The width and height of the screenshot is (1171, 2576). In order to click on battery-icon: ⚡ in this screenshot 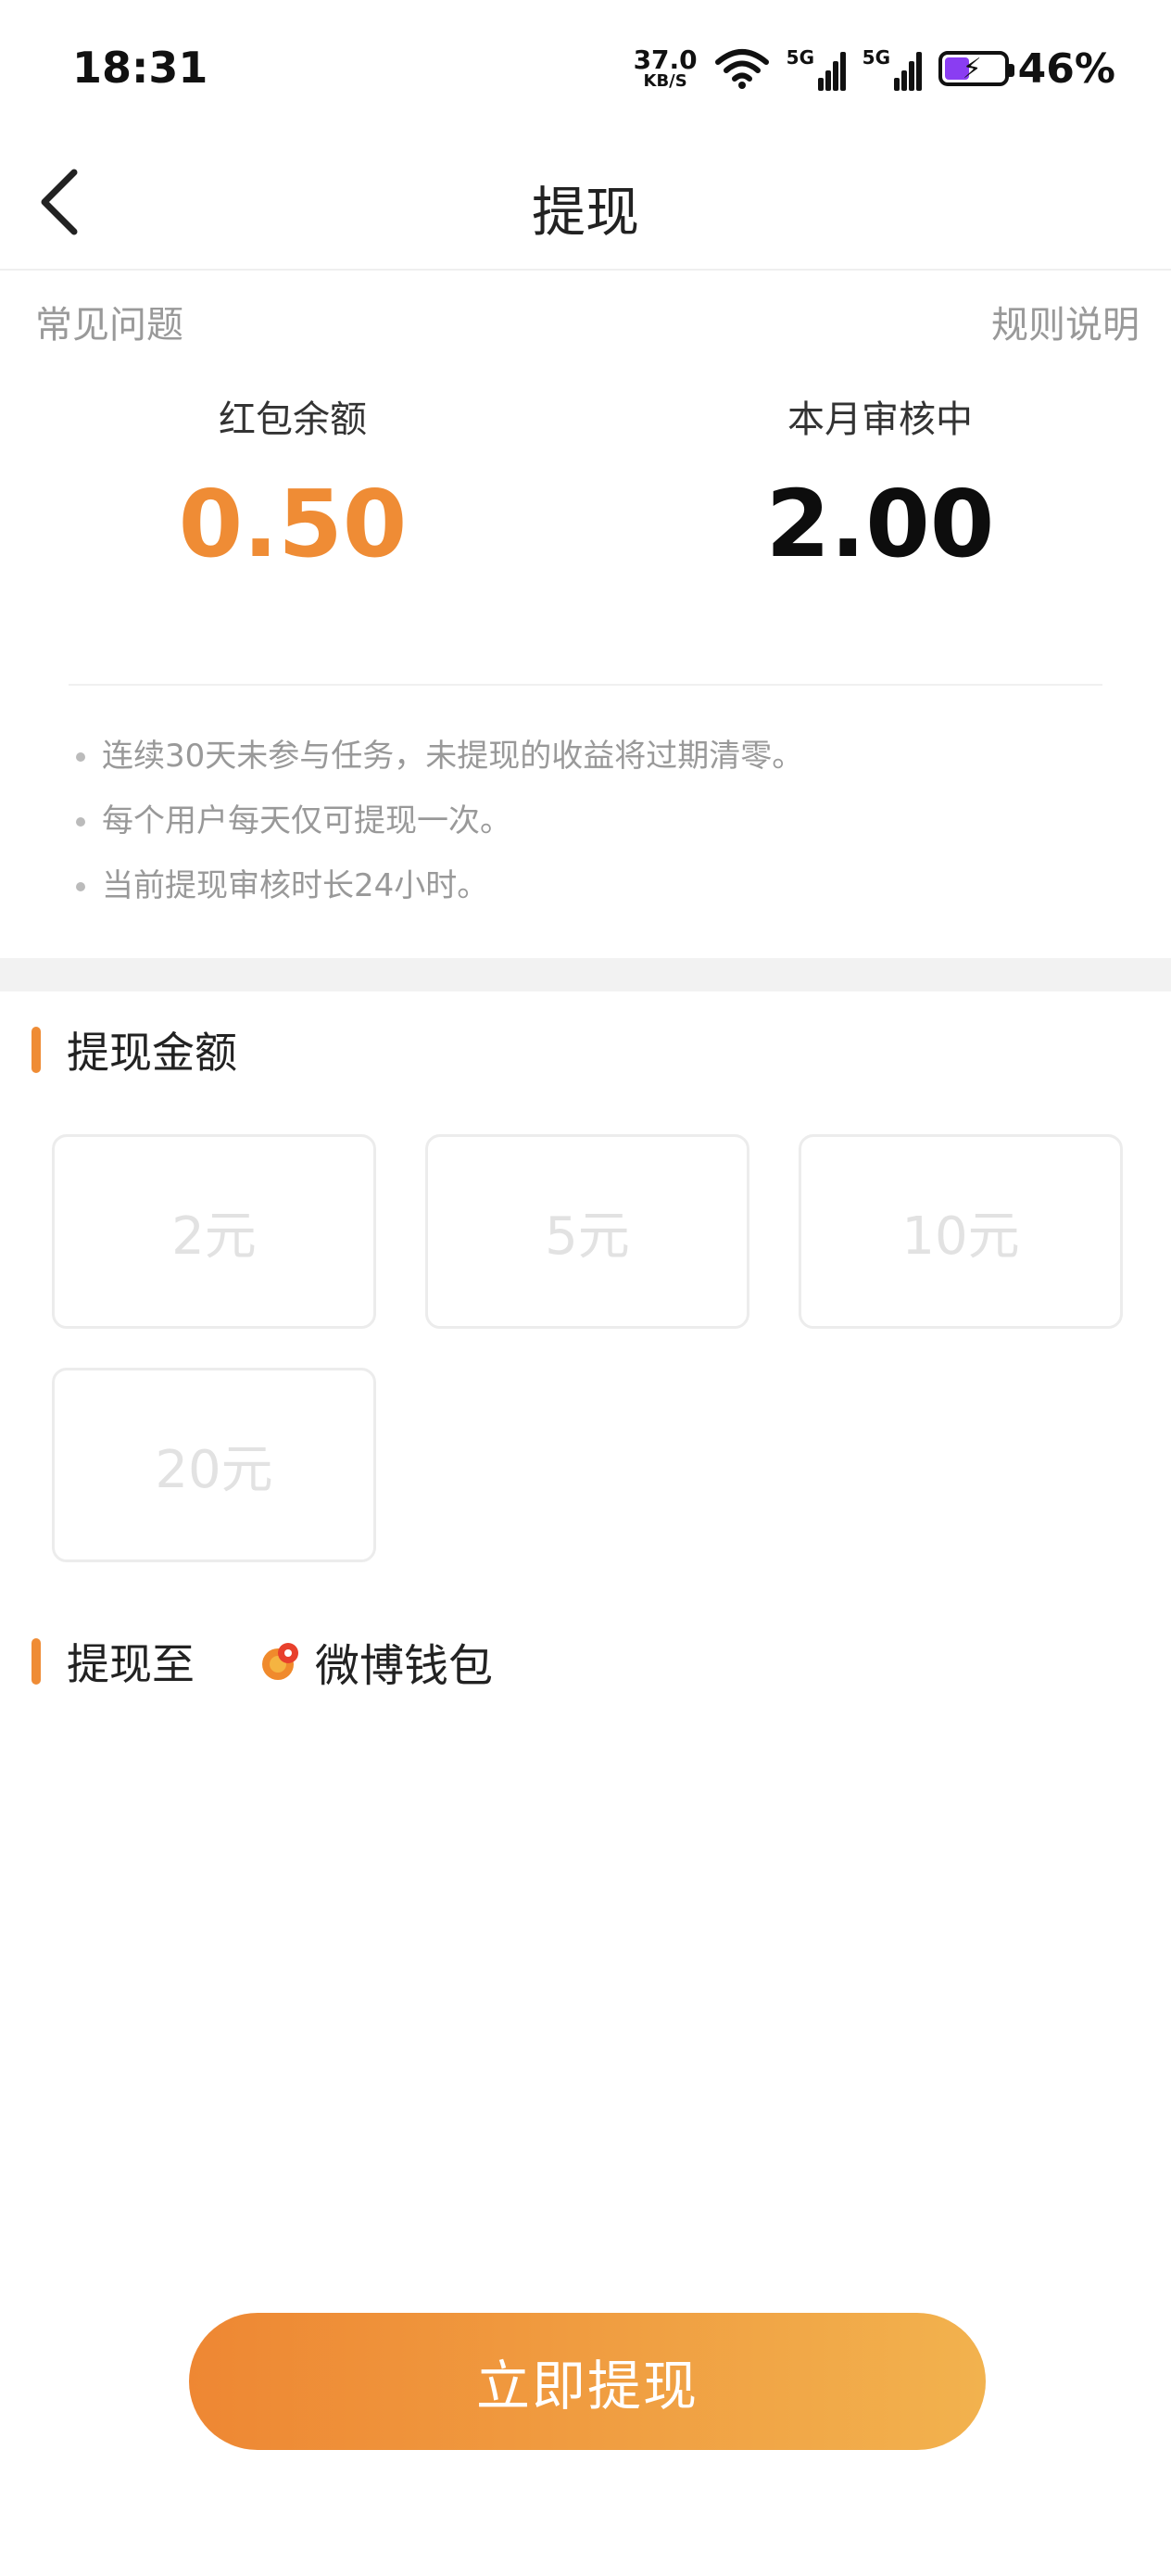, I will do `click(976, 68)`.